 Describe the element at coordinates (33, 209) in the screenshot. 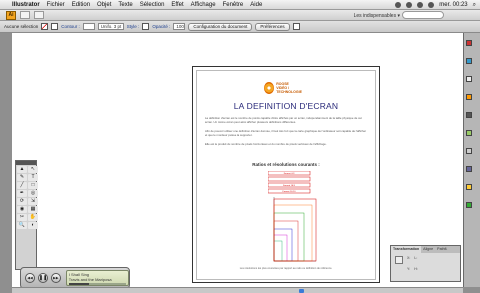

I see `graph-tool-icon: ▦` at that location.